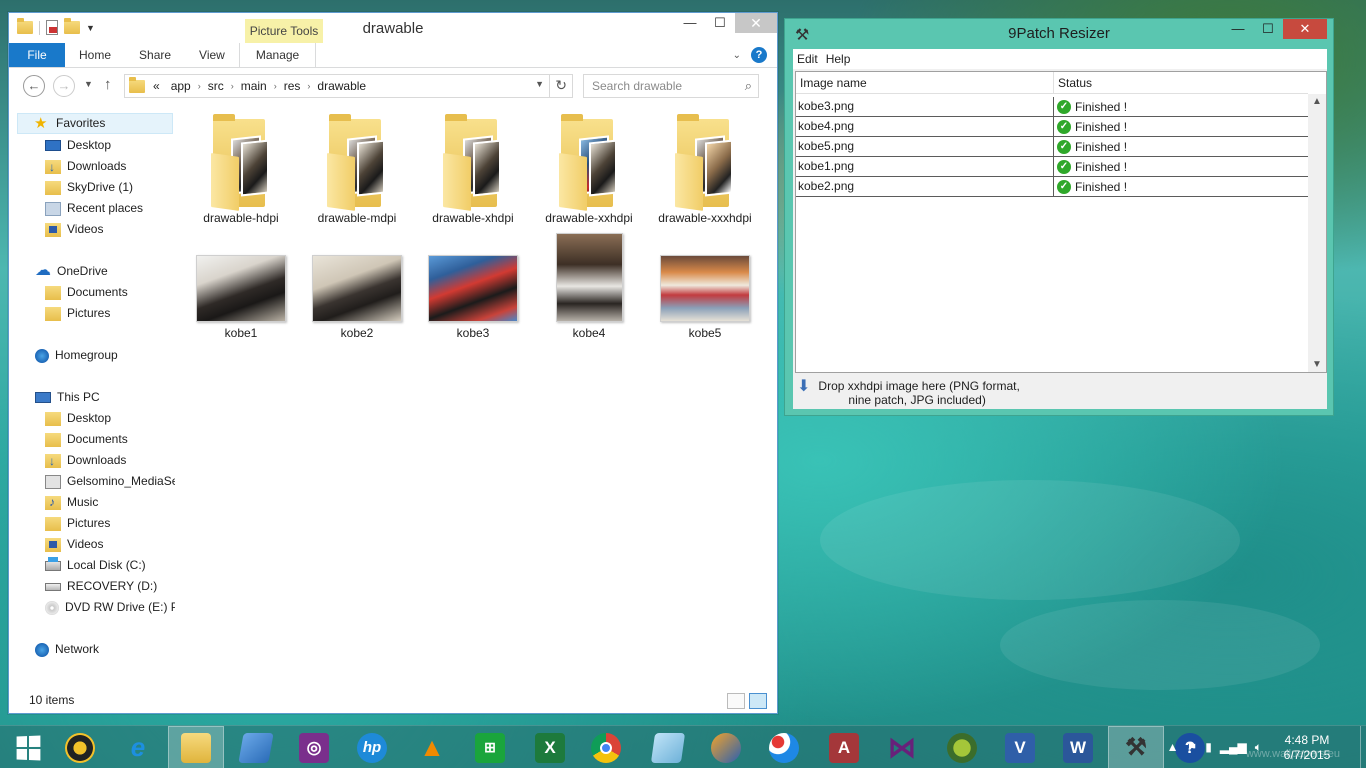  Describe the element at coordinates (357, 297) in the screenshot. I see `image-tile: kobe2` at that location.